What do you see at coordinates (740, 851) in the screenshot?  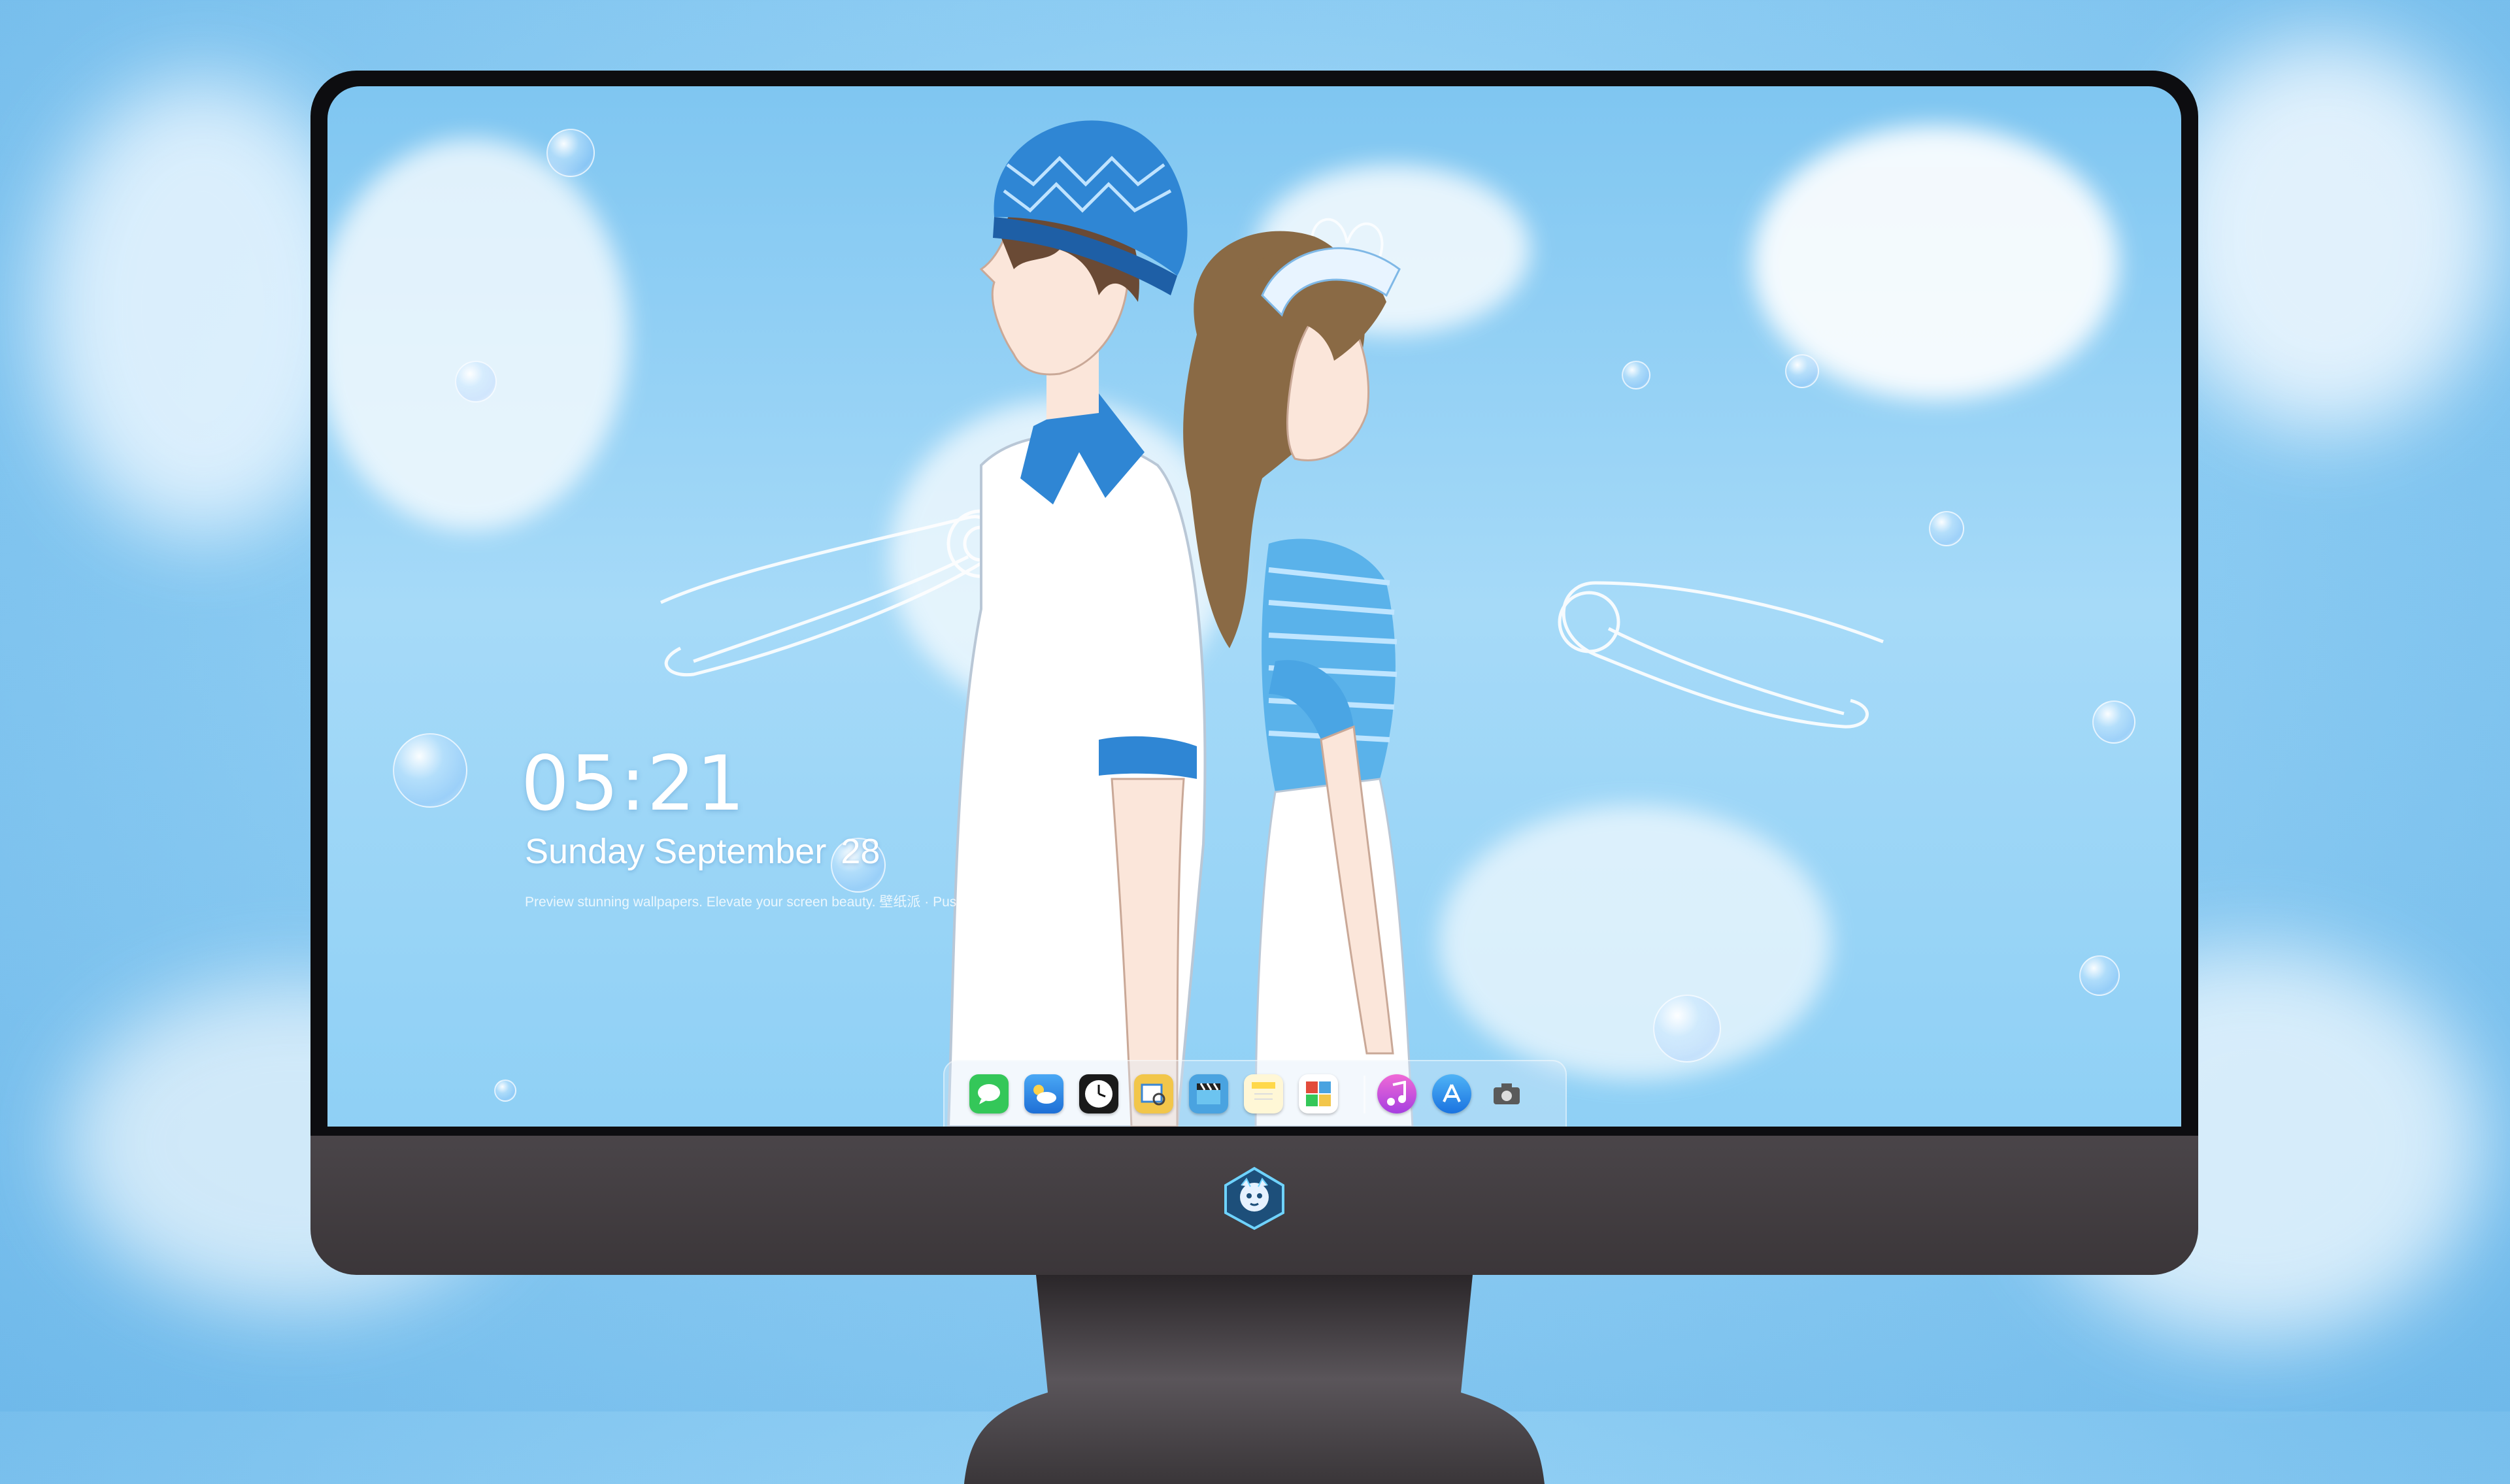 I see `date-month: September` at bounding box center [740, 851].